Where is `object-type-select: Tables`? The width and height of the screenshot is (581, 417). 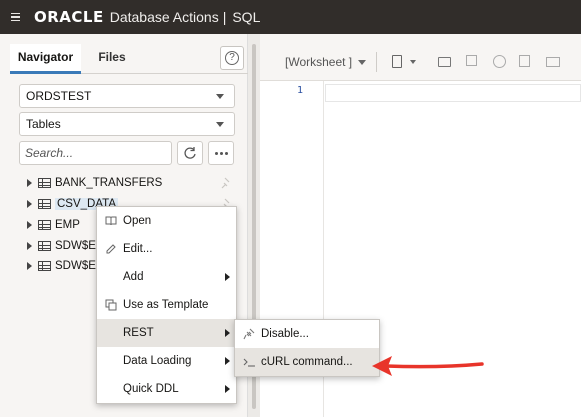
object-type-select: Tables is located at coordinates (127, 124).